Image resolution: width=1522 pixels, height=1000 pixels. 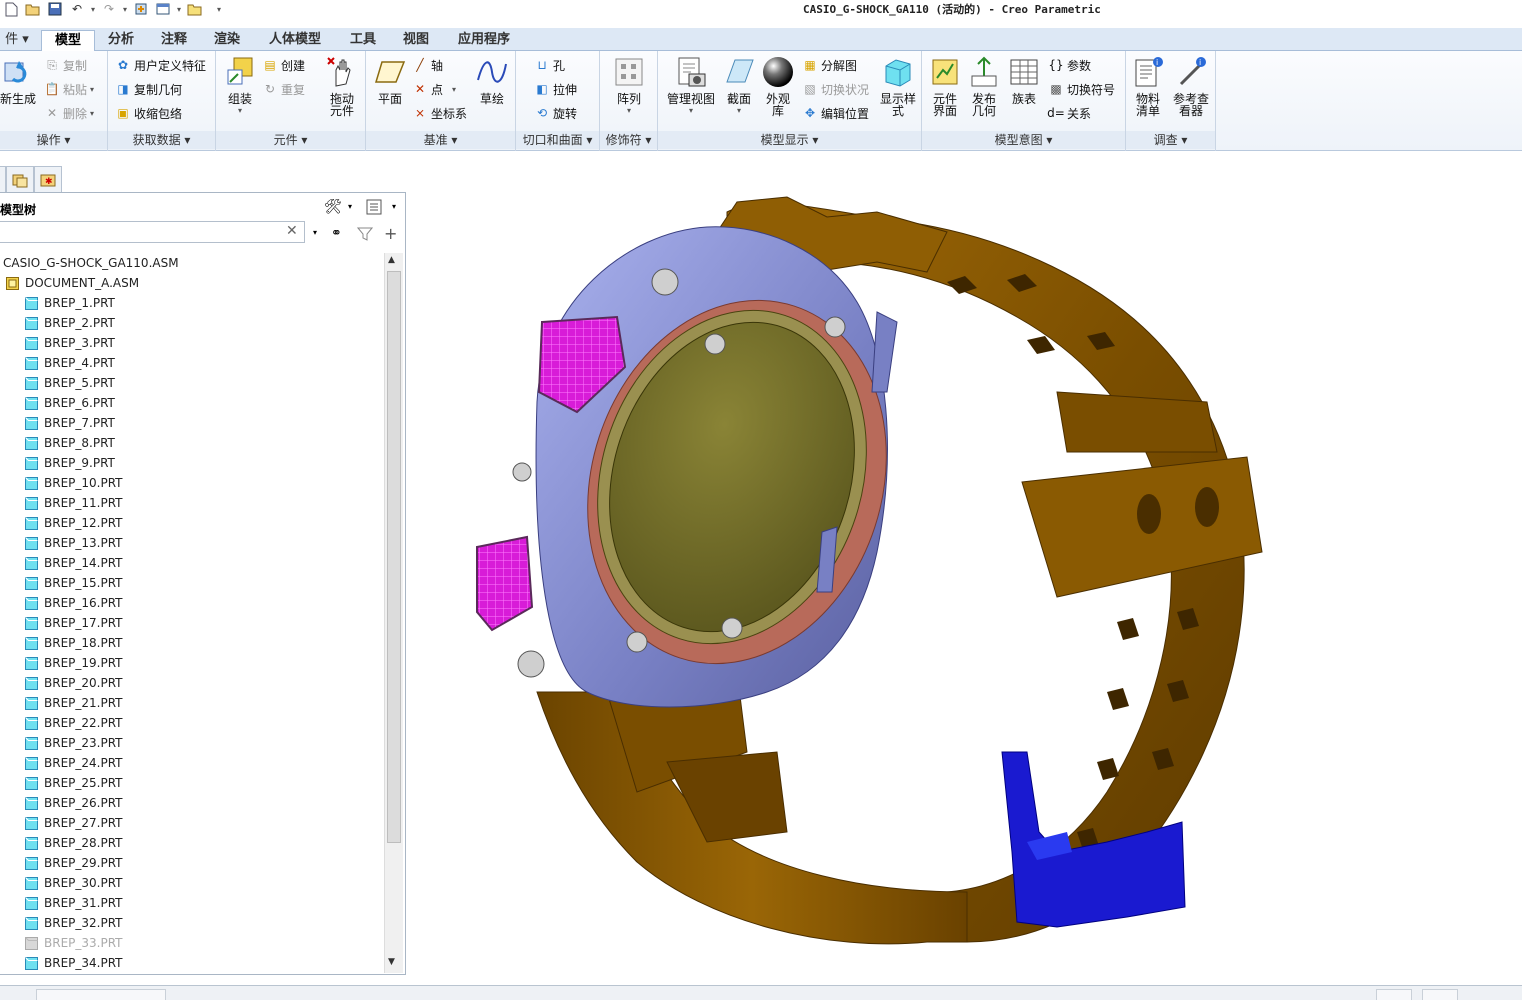 What do you see at coordinates (549, 65) in the screenshot?
I see `hole-button: ⊔ 孔` at bounding box center [549, 65].